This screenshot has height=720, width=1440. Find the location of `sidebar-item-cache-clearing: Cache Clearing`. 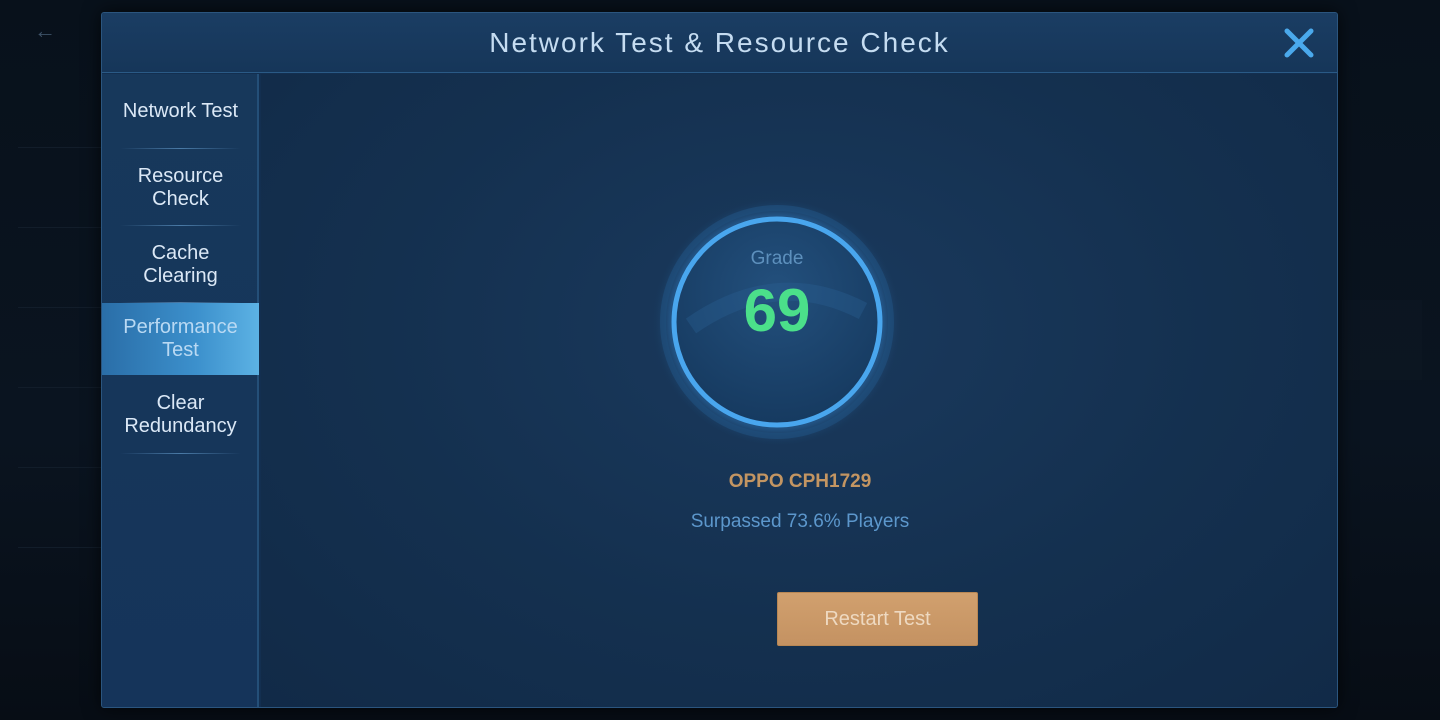

sidebar-item-cache-clearing: Cache Clearing is located at coordinates (180, 264).